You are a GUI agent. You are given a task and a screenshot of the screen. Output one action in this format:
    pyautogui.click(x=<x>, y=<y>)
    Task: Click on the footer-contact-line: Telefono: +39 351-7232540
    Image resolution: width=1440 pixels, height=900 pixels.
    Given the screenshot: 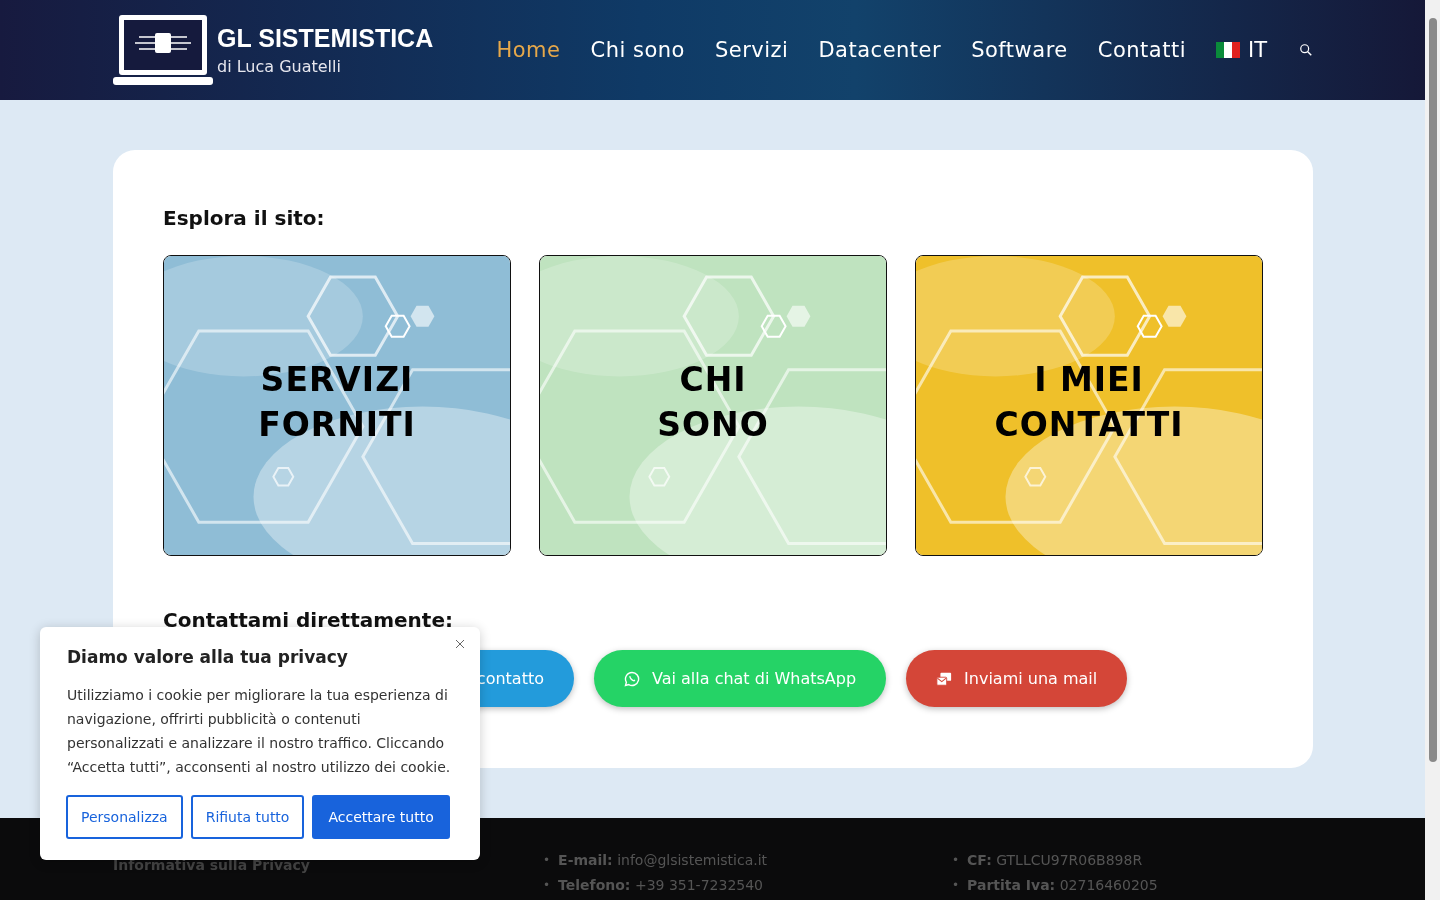 What is the action you would take?
    pyautogui.click(x=661, y=885)
    